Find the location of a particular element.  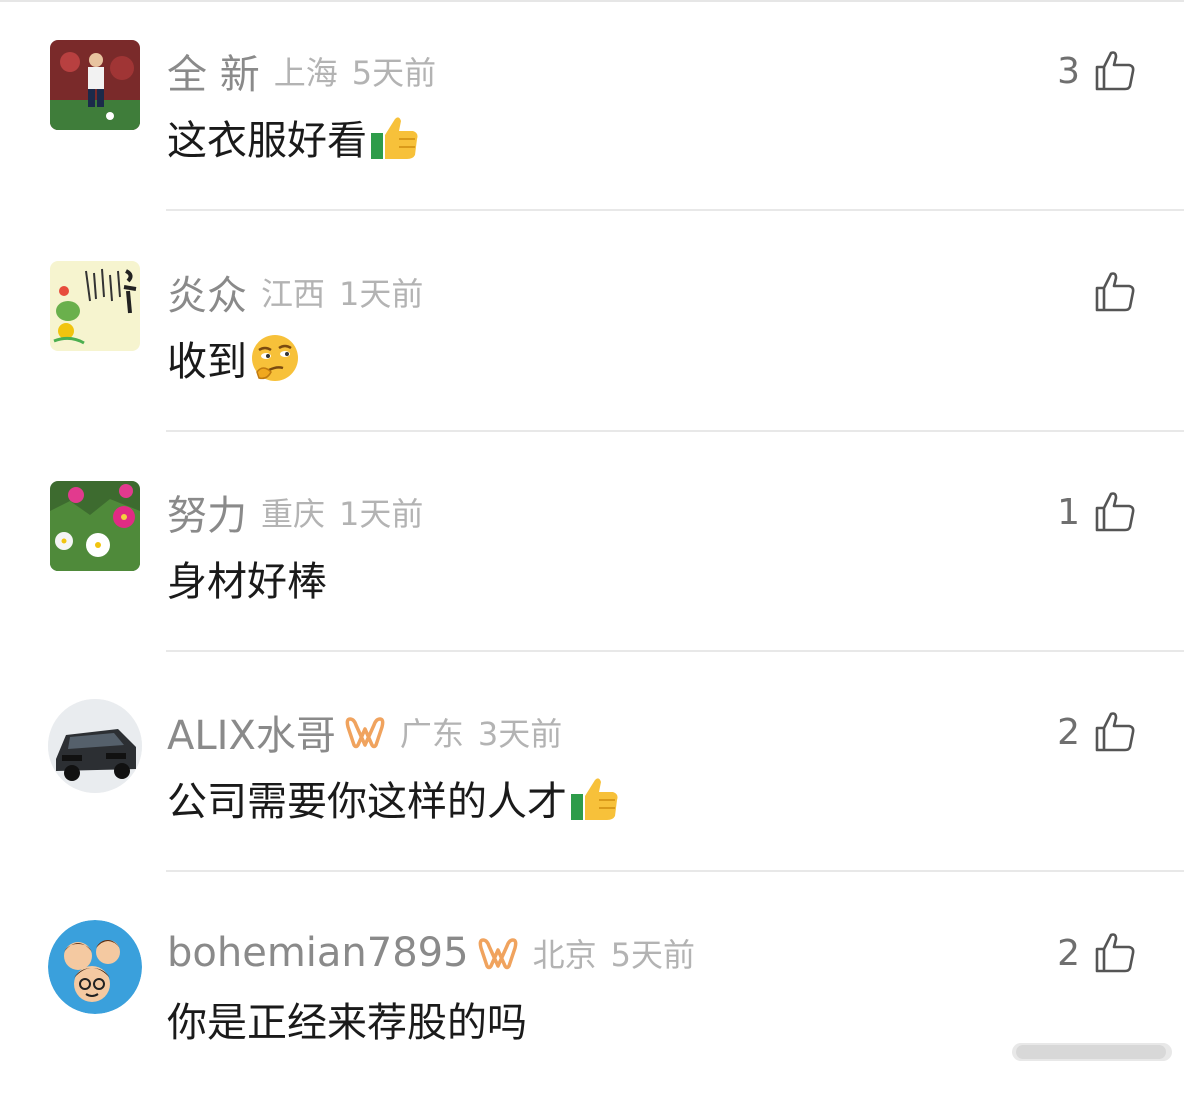

comment-text: 你是正经来荐股的吗 is located at coordinates (347, 1019).